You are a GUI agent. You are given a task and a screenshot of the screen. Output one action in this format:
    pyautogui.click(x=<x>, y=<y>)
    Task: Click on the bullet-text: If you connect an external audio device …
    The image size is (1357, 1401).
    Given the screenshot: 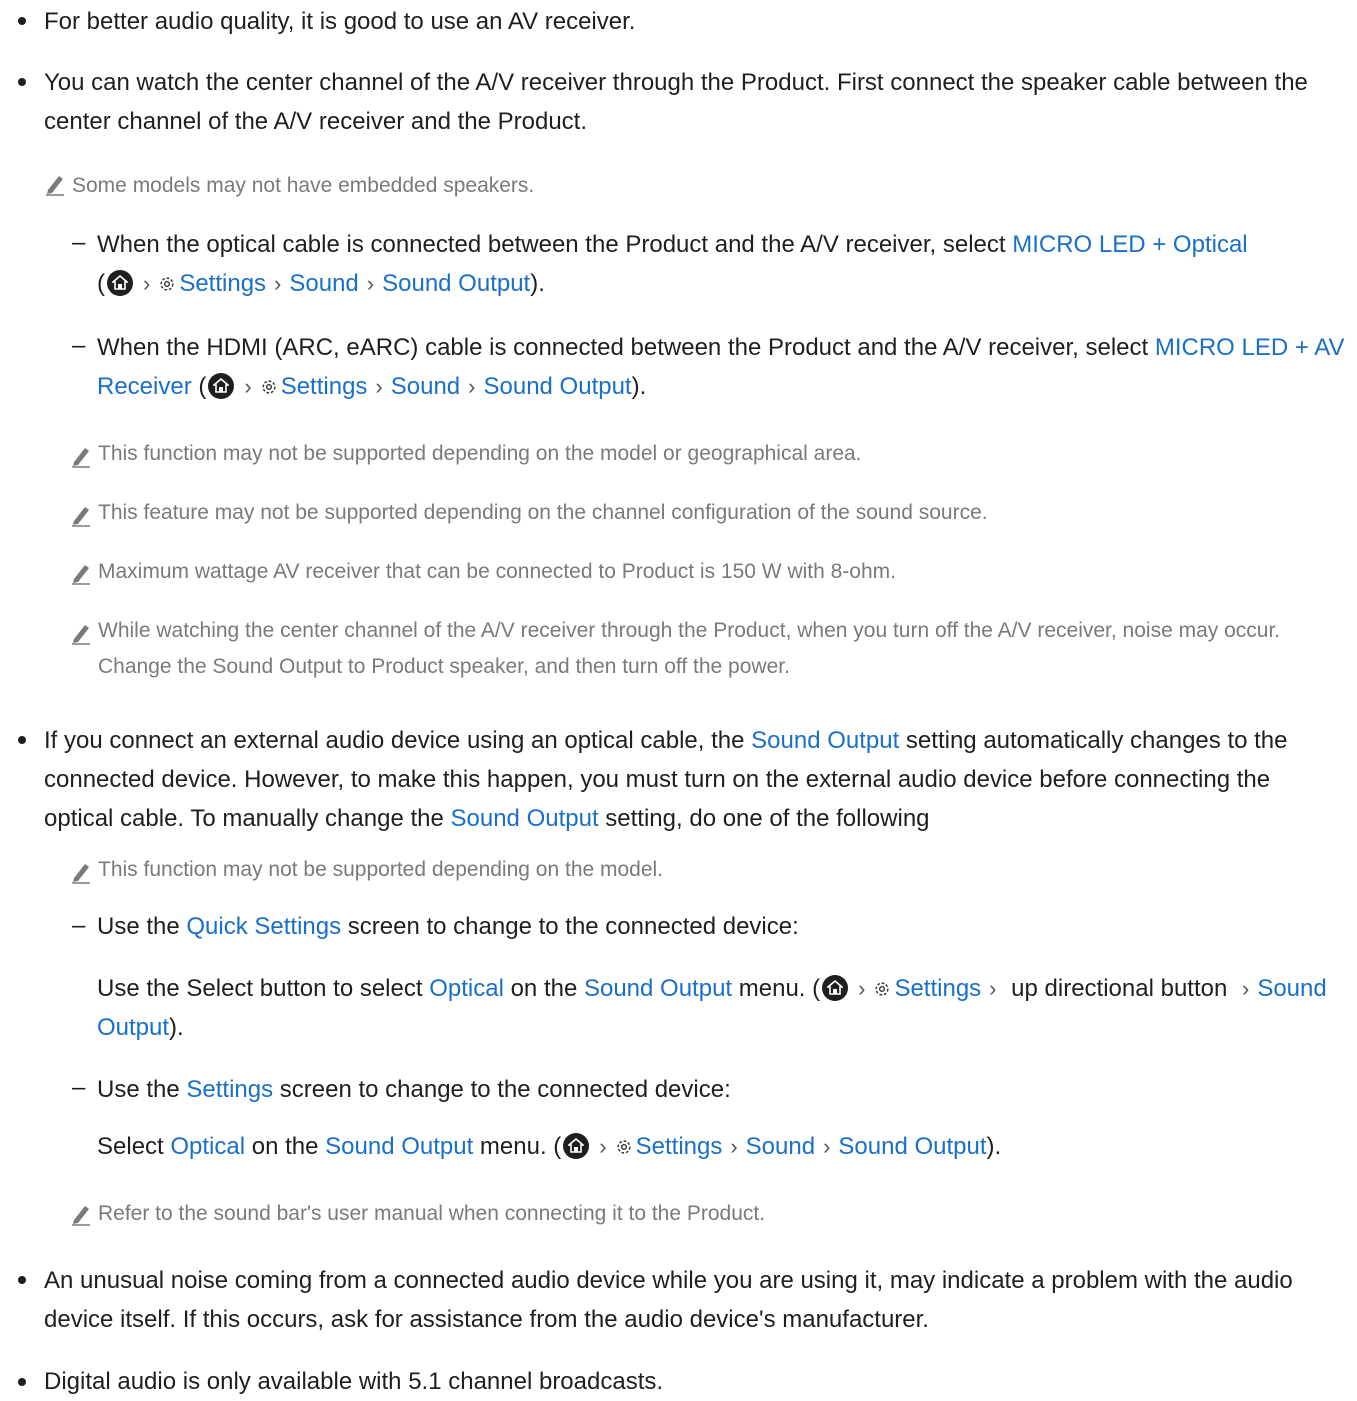 What is the action you would take?
    pyautogui.click(x=666, y=779)
    